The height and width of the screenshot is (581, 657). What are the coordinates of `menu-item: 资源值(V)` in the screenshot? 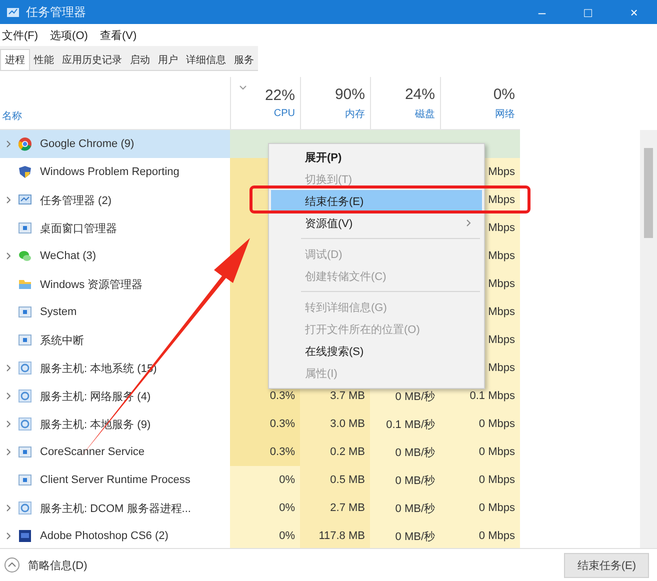 It's located at (376, 223).